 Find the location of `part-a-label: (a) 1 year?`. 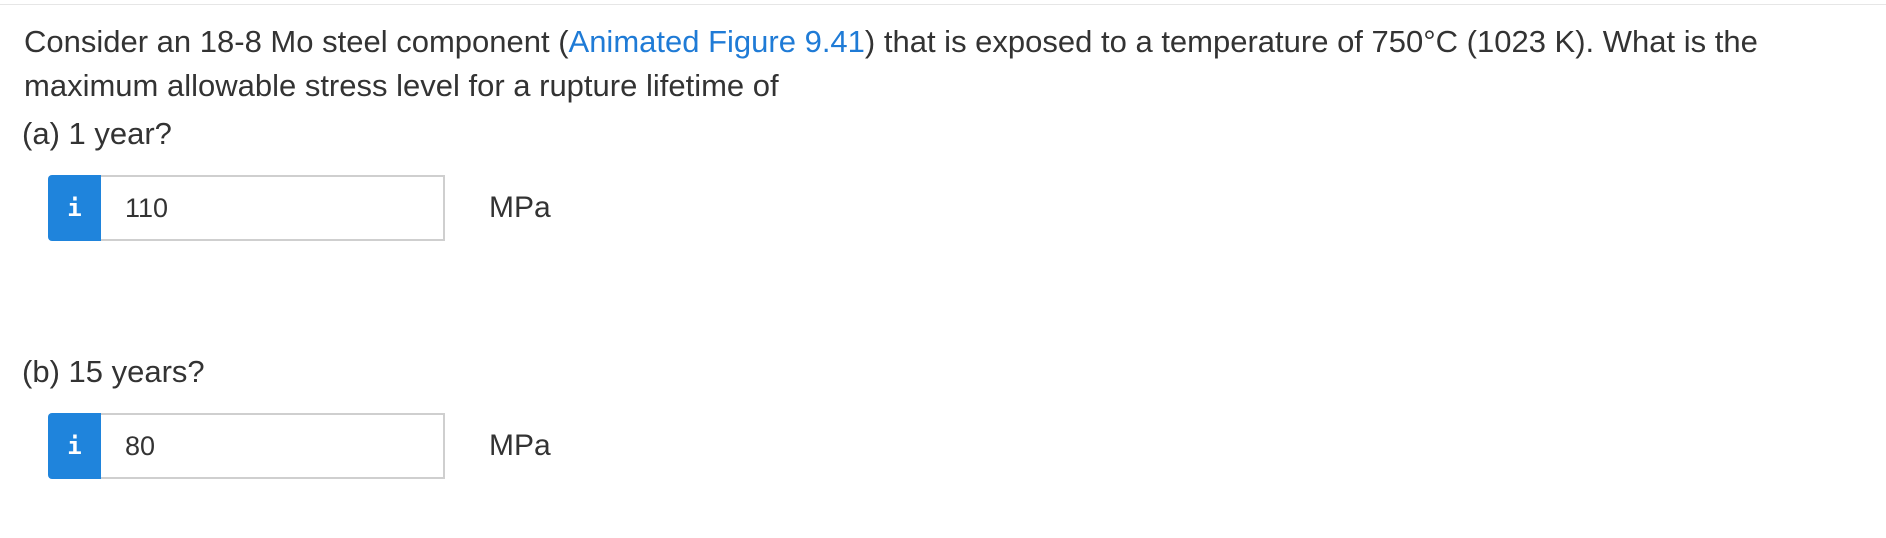

part-a-label: (a) 1 year? is located at coordinates (97, 133).